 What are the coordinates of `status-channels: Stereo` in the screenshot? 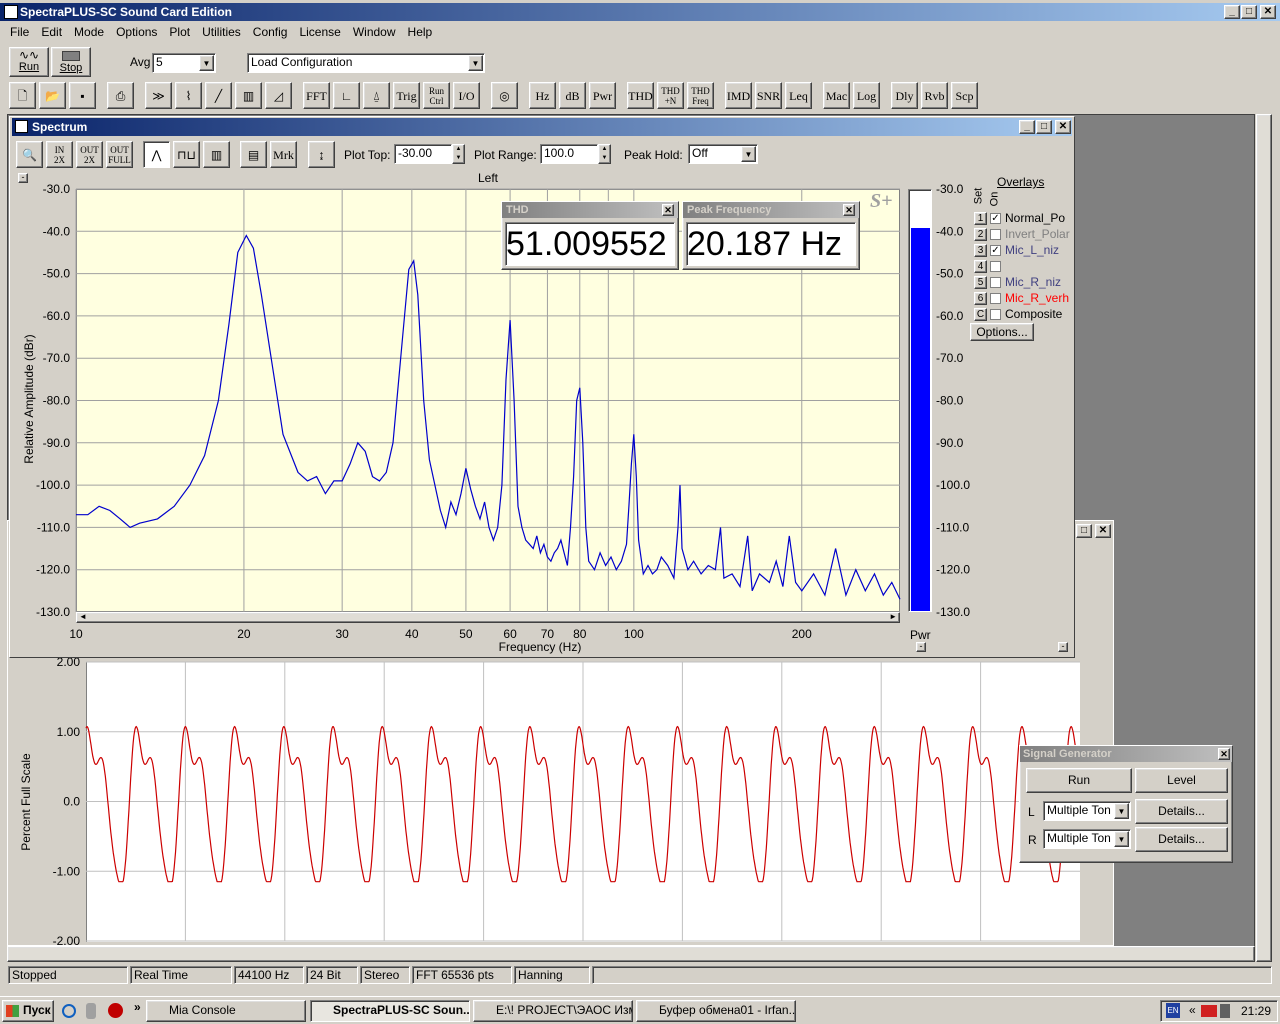 It's located at (385, 975).